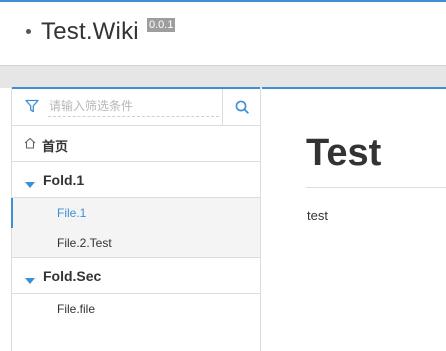 The image size is (446, 351). What do you see at coordinates (135, 213) in the screenshot?
I see `file-item: File.1` at bounding box center [135, 213].